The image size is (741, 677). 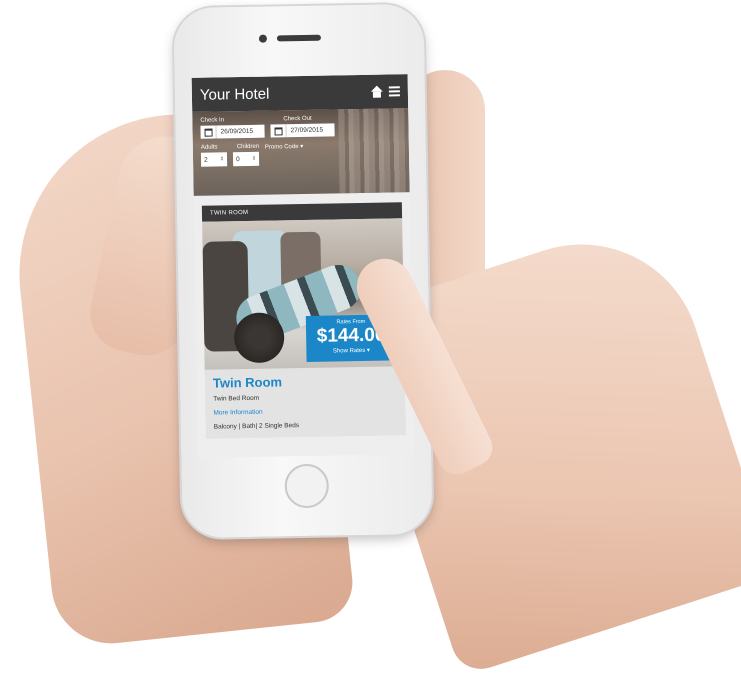 I want to click on check-in-label: Check In, so click(x=212, y=120).